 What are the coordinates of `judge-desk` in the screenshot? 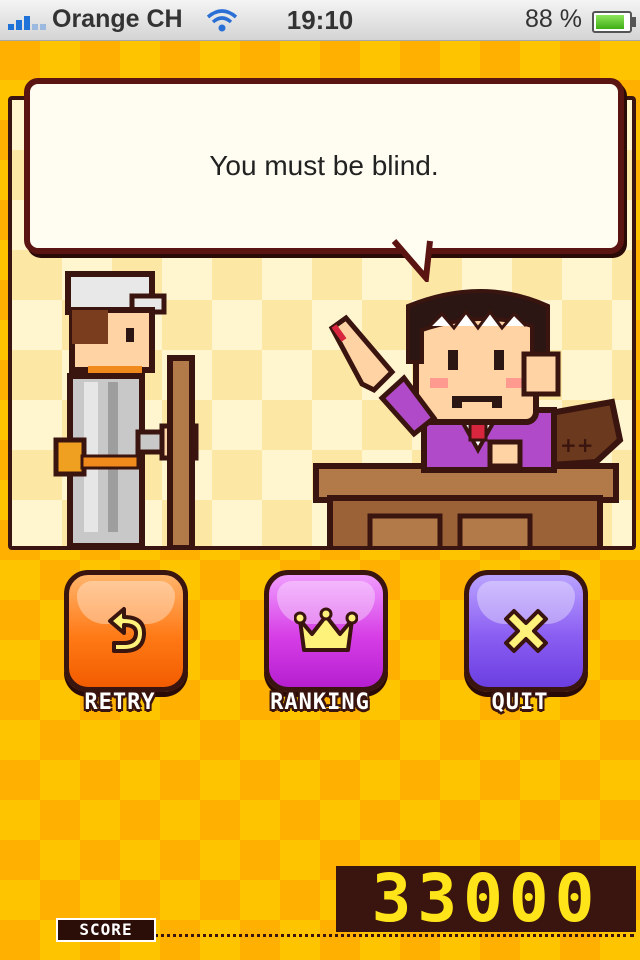 It's located at (466, 504).